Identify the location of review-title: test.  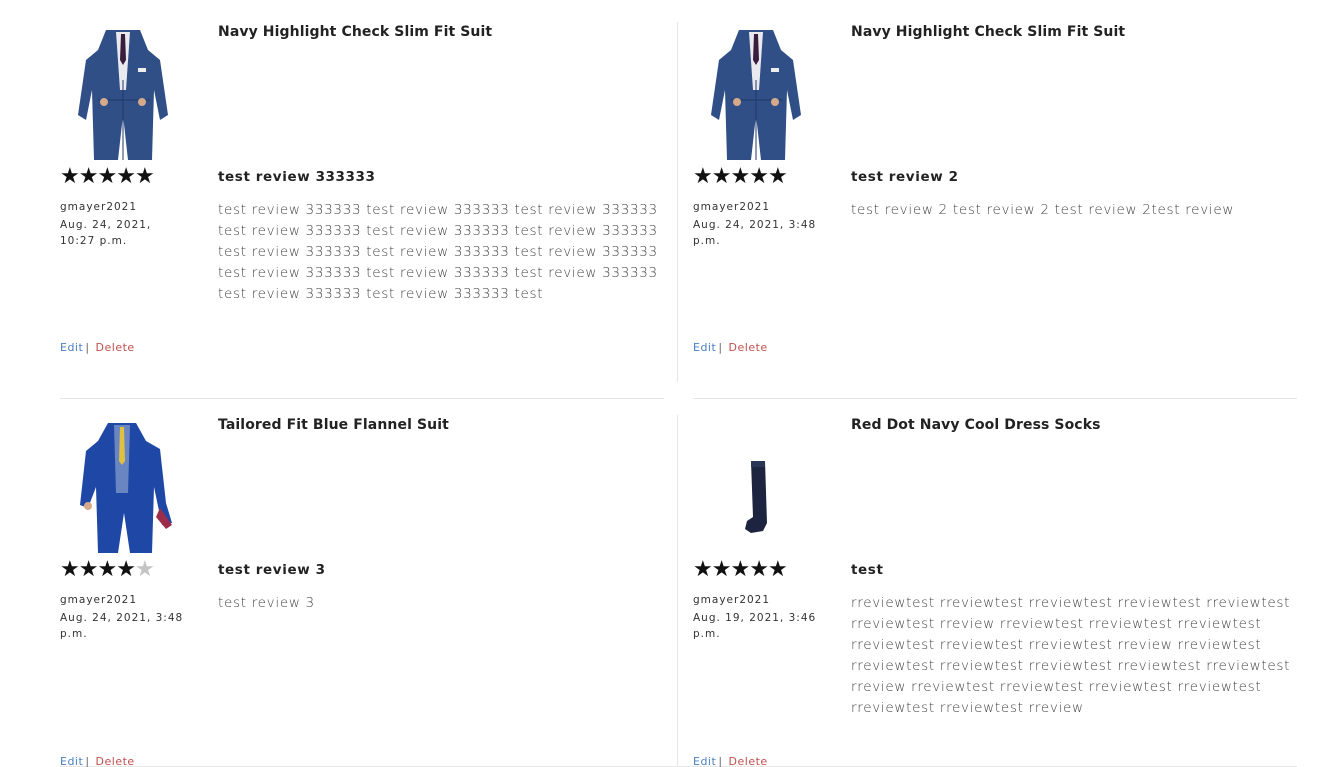
(867, 570).